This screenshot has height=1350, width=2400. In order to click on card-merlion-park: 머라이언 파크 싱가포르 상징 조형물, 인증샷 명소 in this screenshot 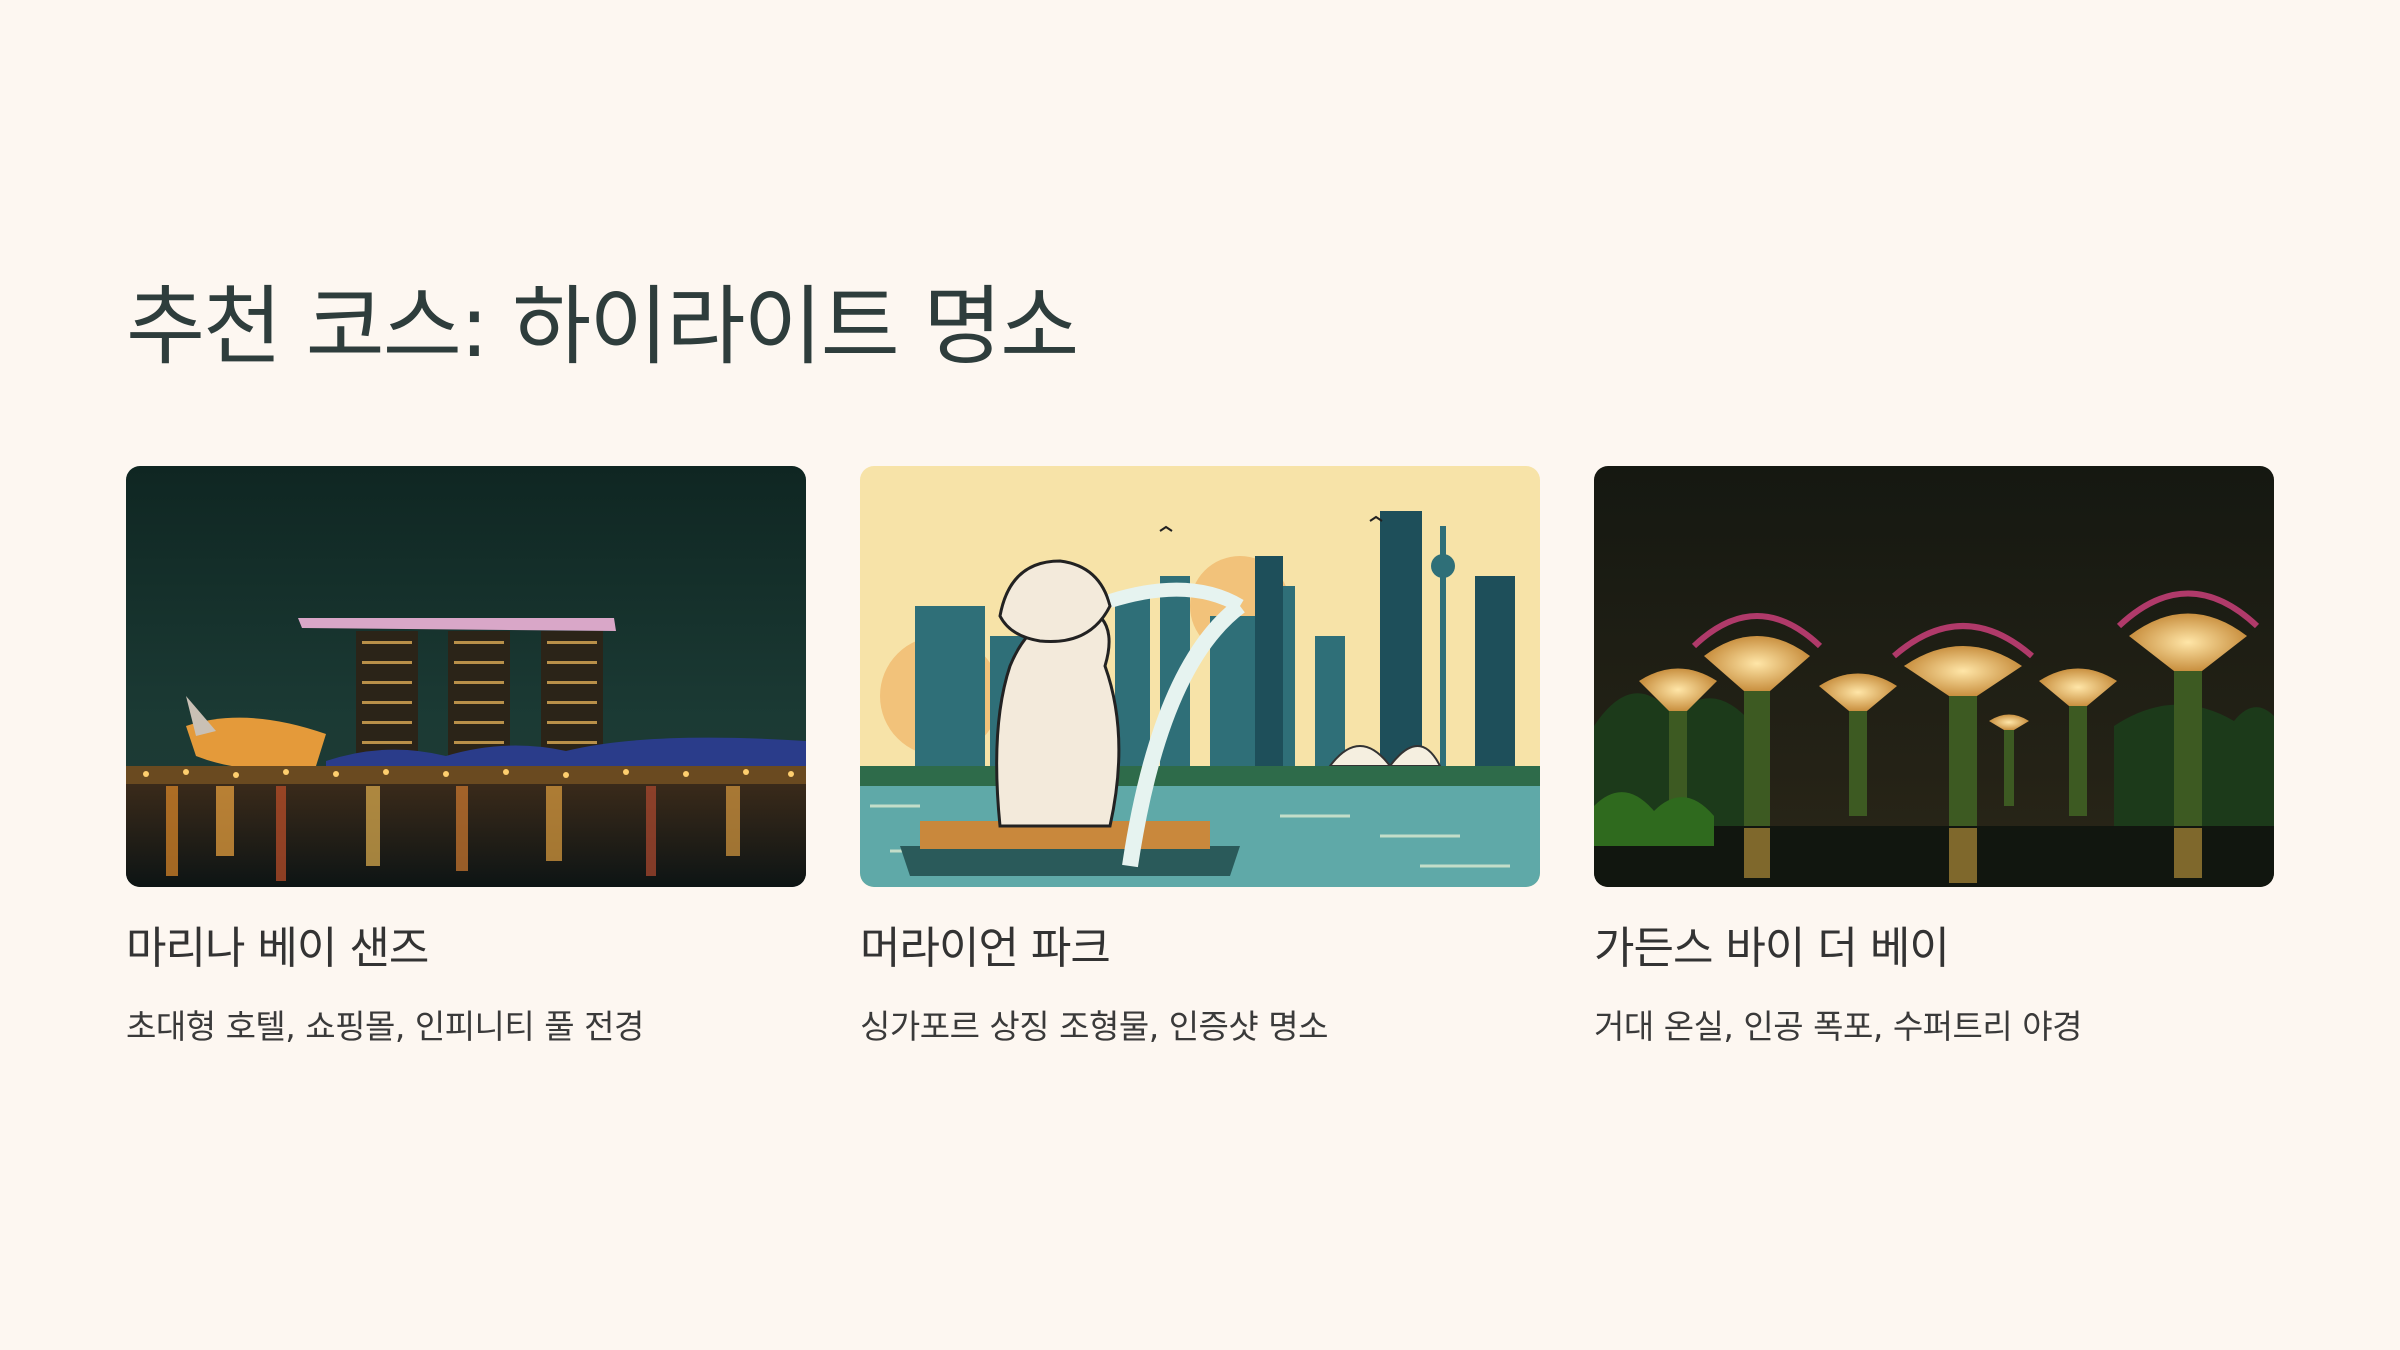, I will do `click(1200, 757)`.